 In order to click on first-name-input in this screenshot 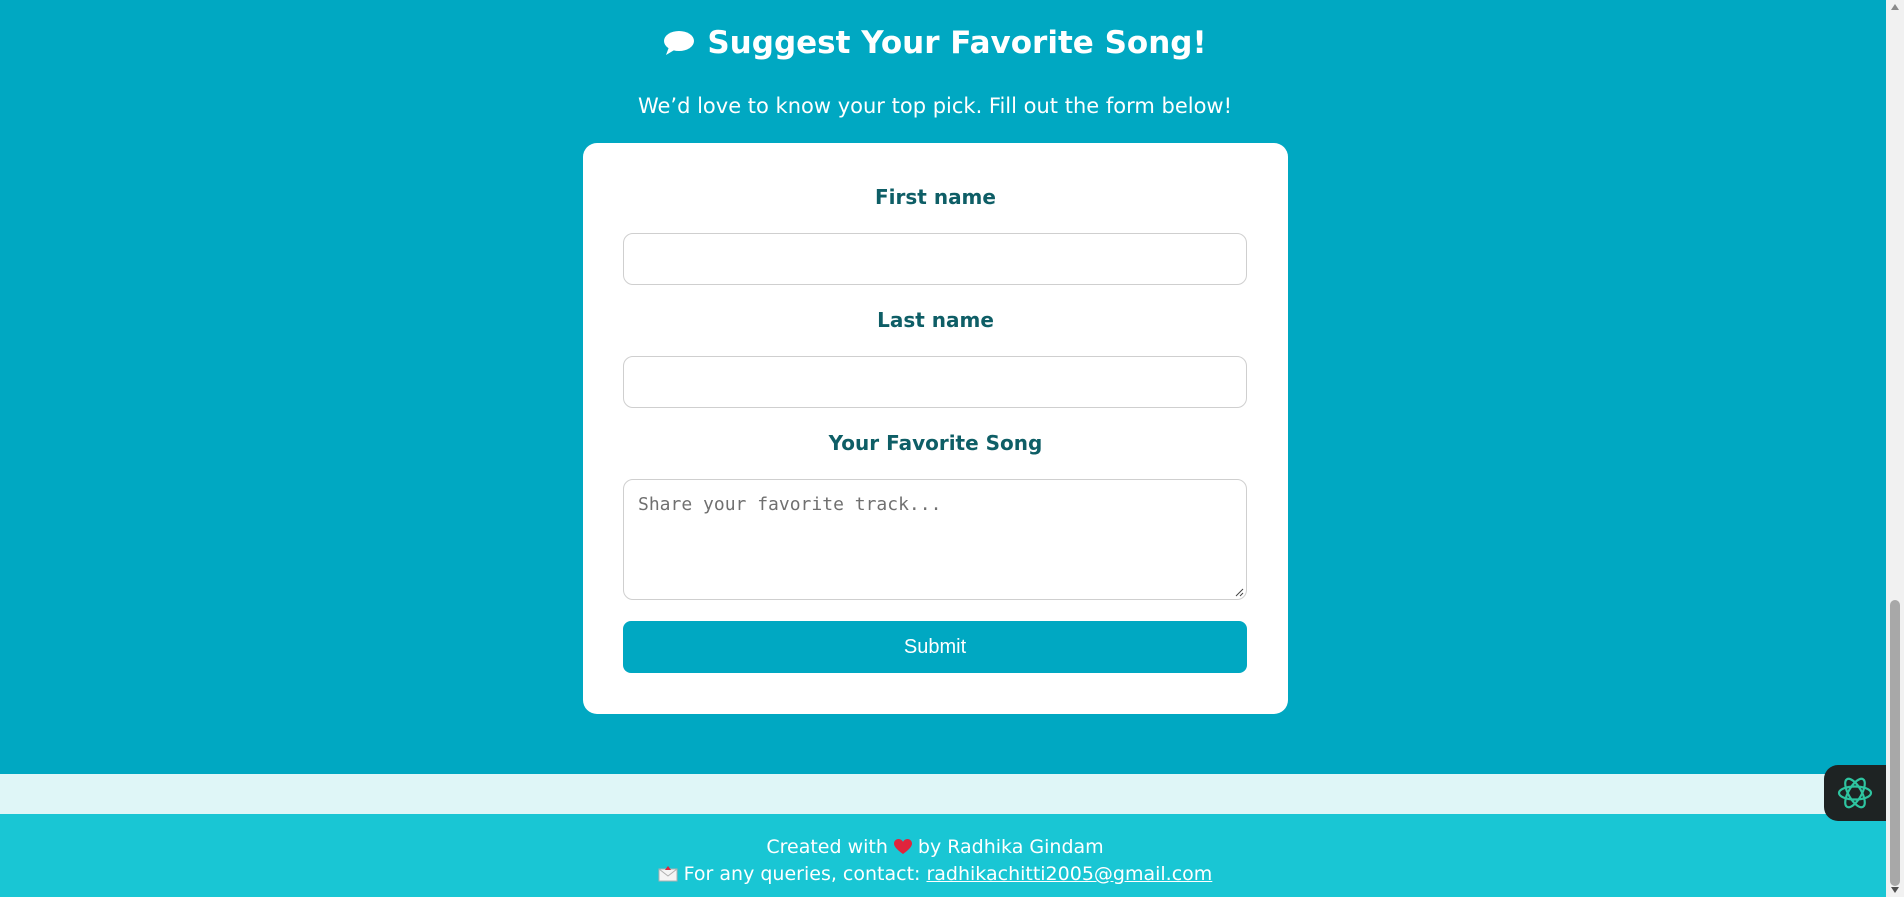, I will do `click(935, 259)`.